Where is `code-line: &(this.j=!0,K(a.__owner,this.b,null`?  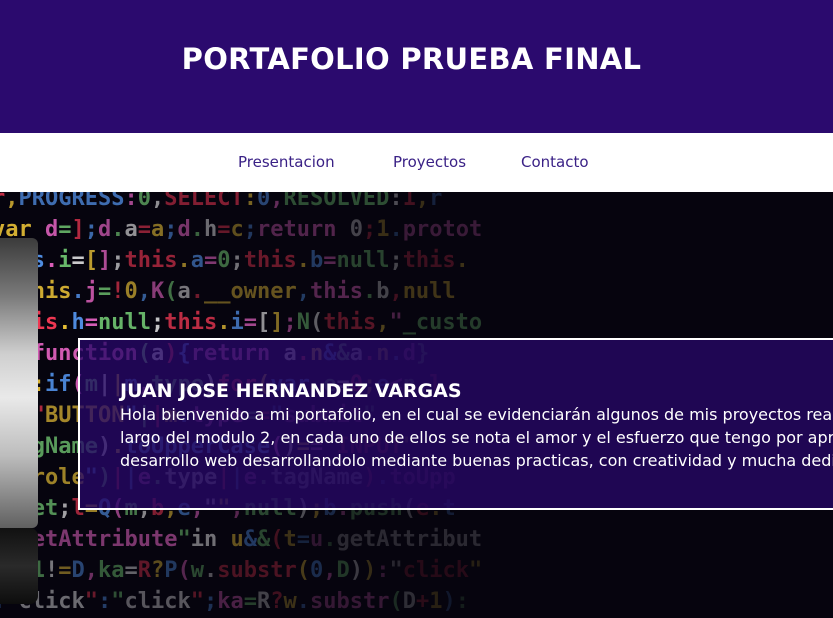
code-line: &(this.j=!0,K(a.__owner,this.b,null is located at coordinates (228, 291).